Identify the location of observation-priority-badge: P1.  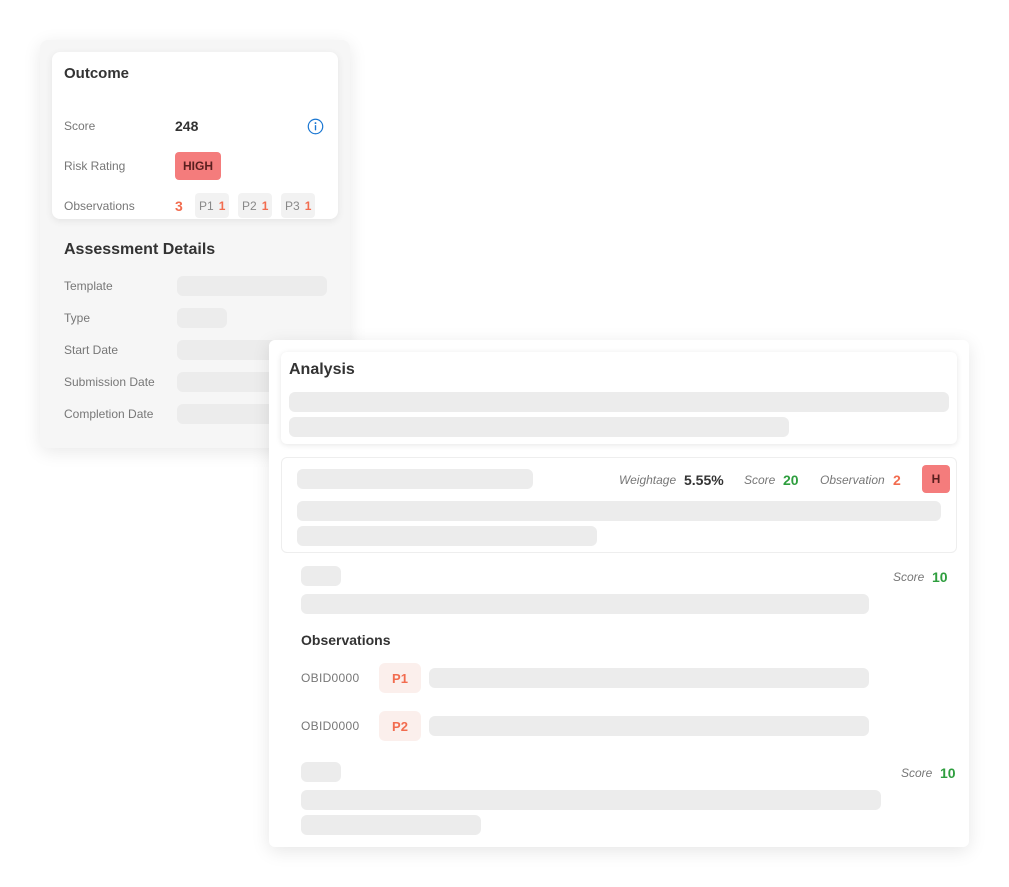
(400, 678).